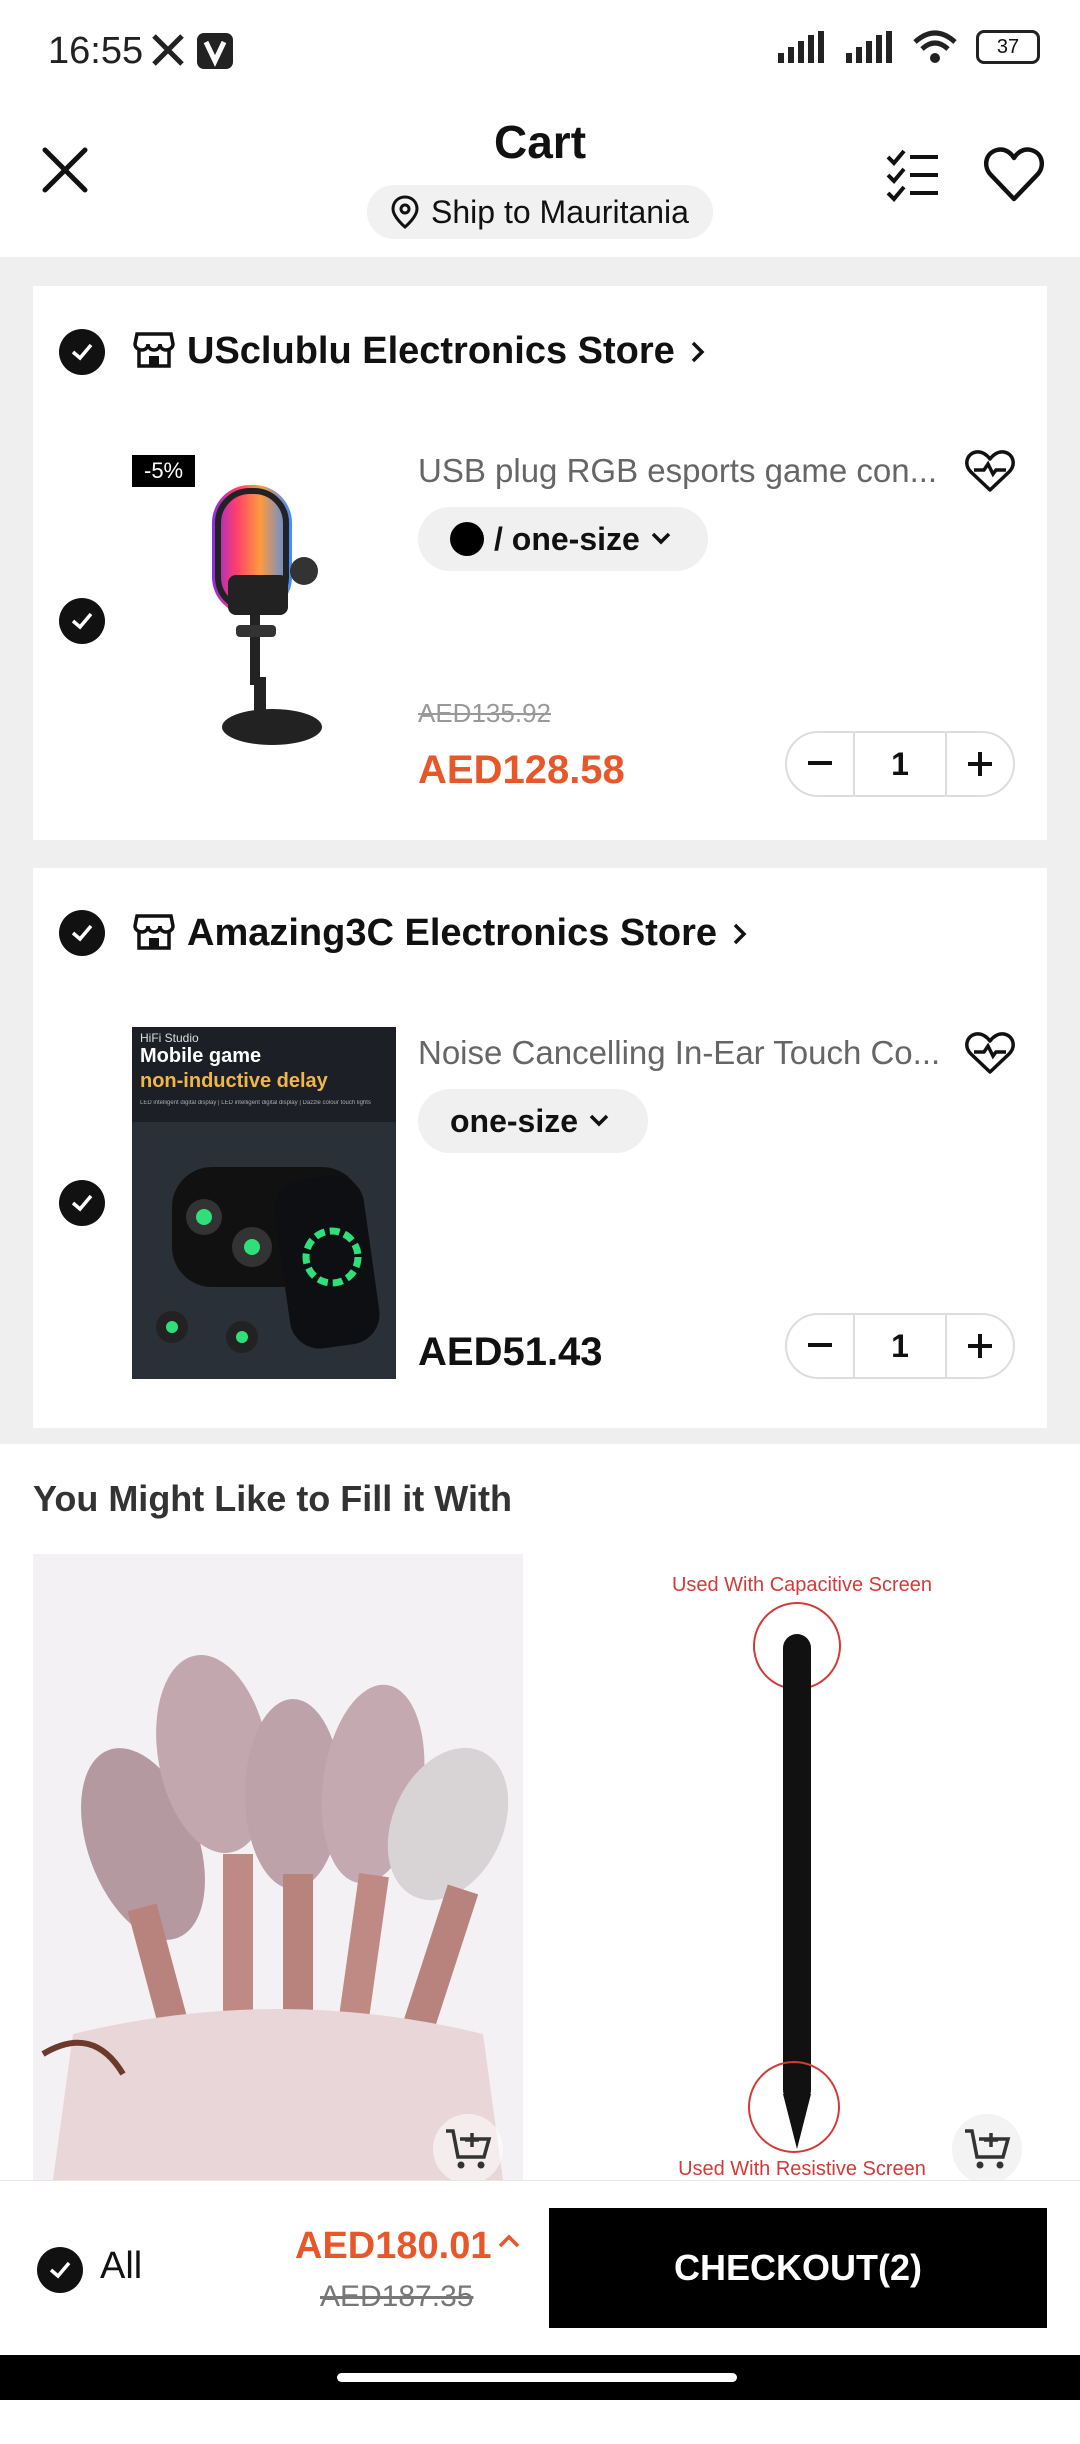  I want to click on ship-to-selector: Ship to Mauritania, so click(540, 212).